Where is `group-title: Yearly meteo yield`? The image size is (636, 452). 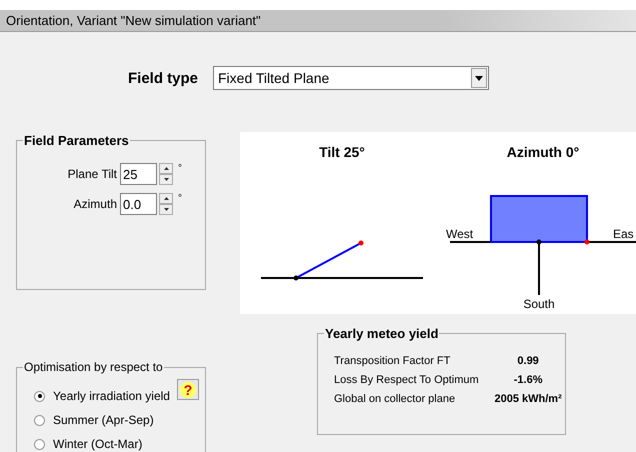
group-title: Yearly meteo yield is located at coordinates (382, 333).